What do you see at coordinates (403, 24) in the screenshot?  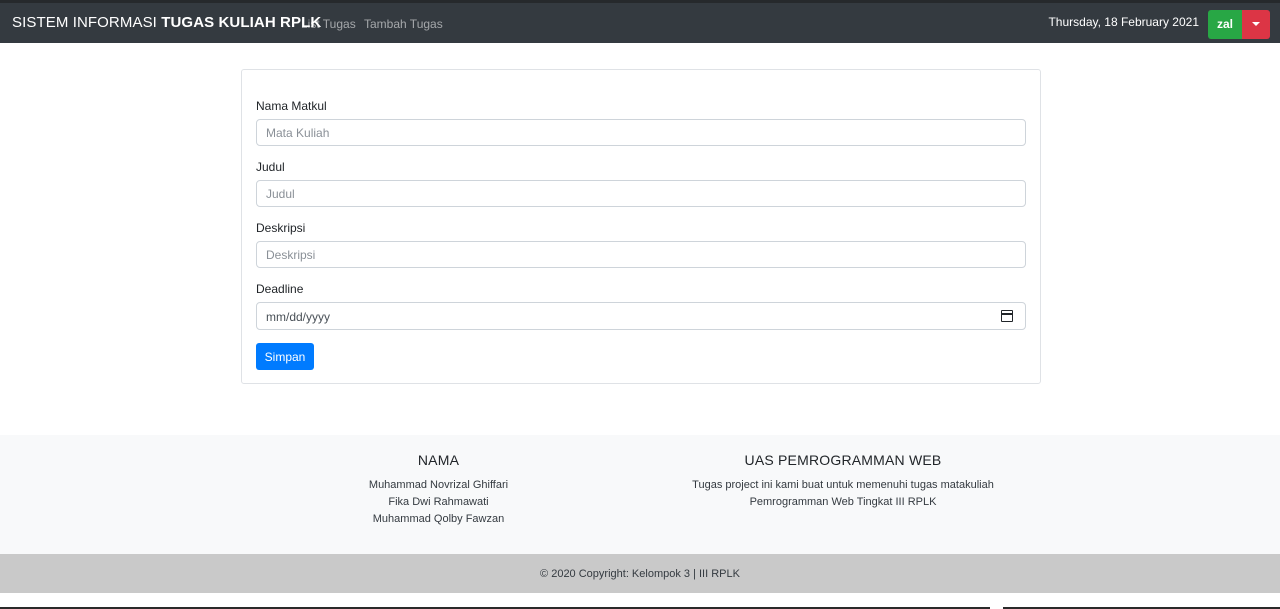 I see `nav-link-tambah-tugas: Tambah Tugas` at bounding box center [403, 24].